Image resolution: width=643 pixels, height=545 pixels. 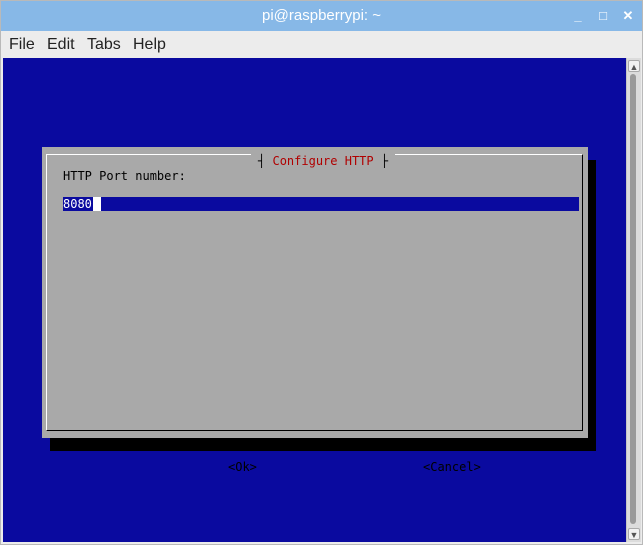 What do you see at coordinates (149, 44) in the screenshot?
I see `menu-help: Help` at bounding box center [149, 44].